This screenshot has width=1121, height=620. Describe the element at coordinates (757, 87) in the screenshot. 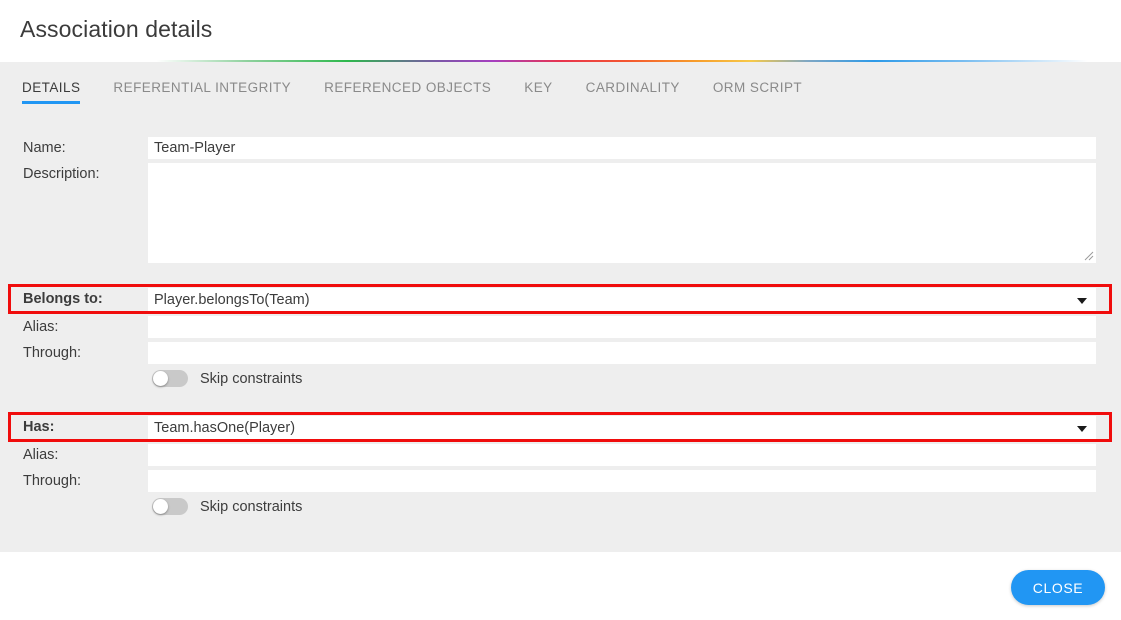

I see `tab-orm-script-label: ORM SCRIPT` at that location.